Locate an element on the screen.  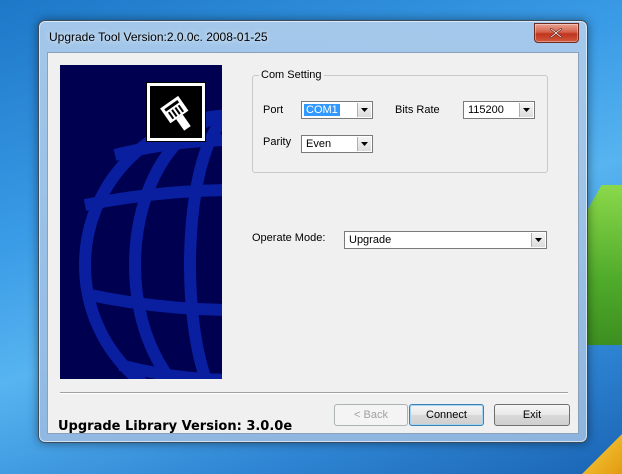
port-label: Port is located at coordinates (273, 110).